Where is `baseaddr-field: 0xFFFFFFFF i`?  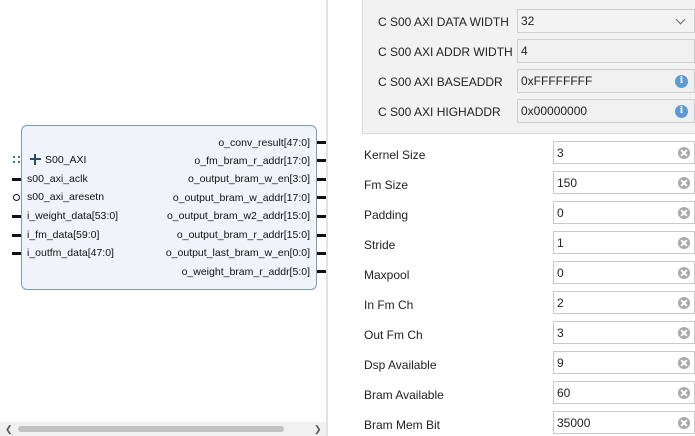 baseaddr-field: 0xFFFFFFFF i is located at coordinates (606, 81).